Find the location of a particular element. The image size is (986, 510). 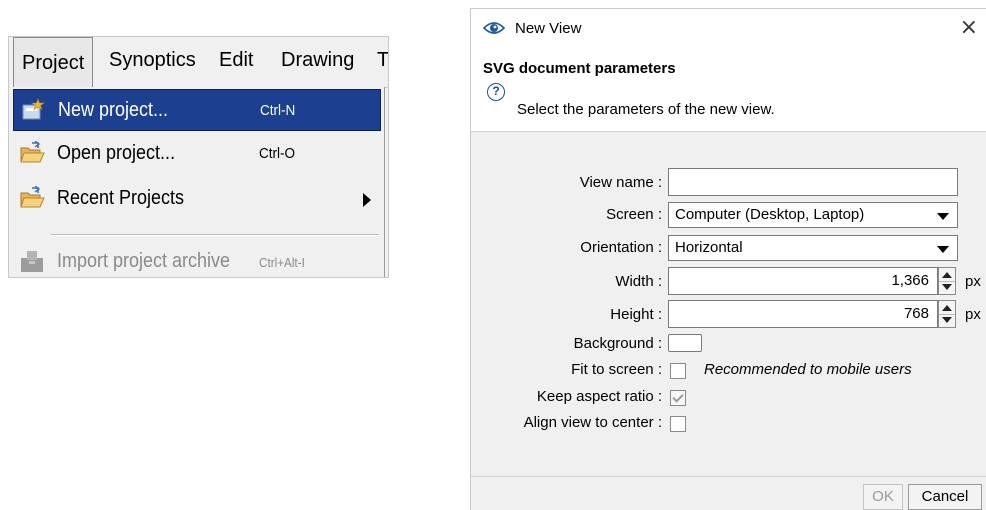

align-center-checkbox is located at coordinates (678, 424).